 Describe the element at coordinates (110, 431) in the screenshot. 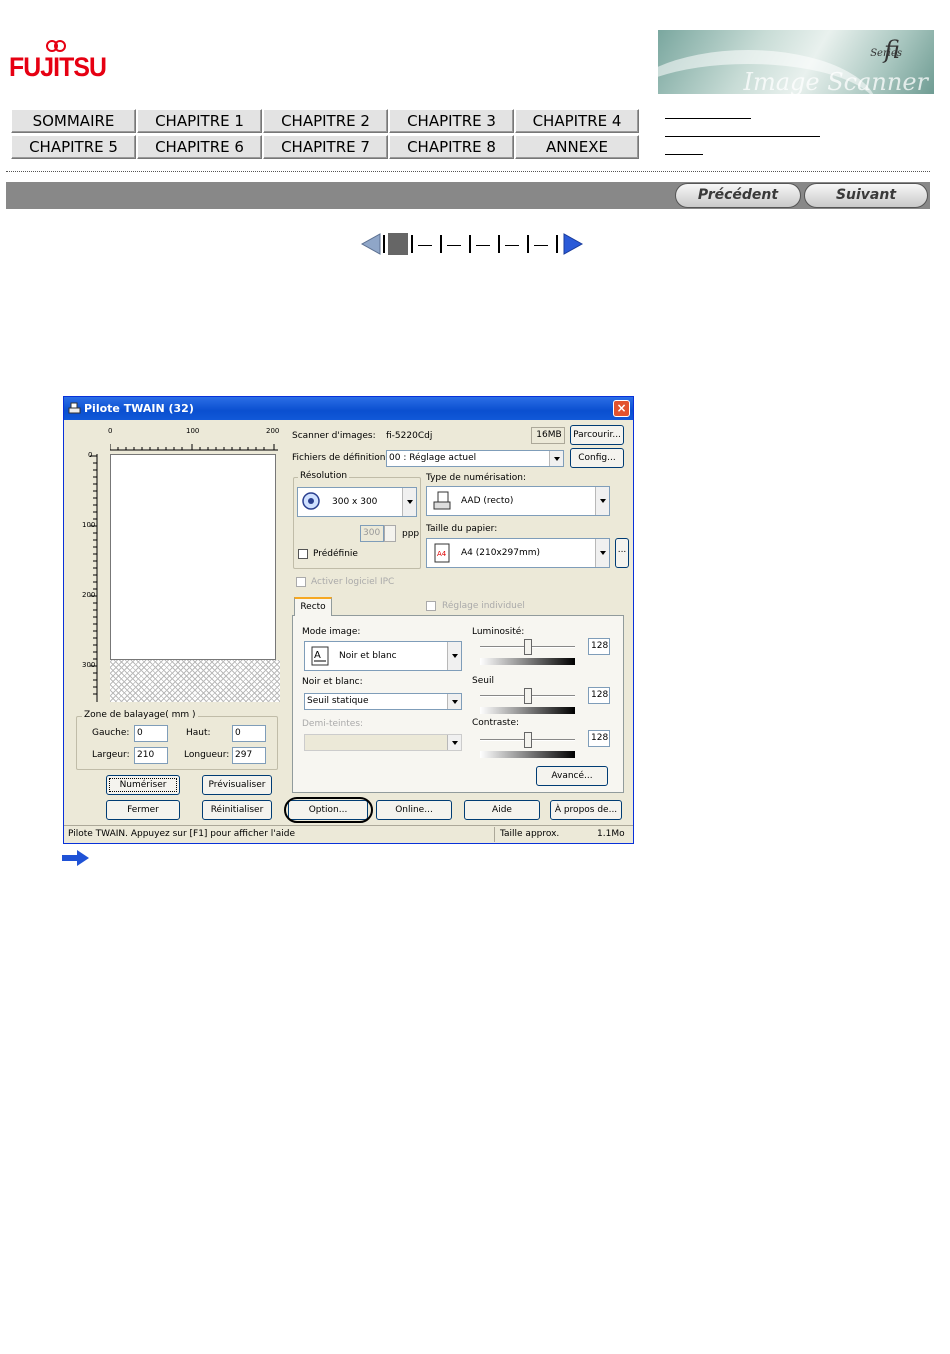

I see `ruler-top-label-0: 0` at that location.